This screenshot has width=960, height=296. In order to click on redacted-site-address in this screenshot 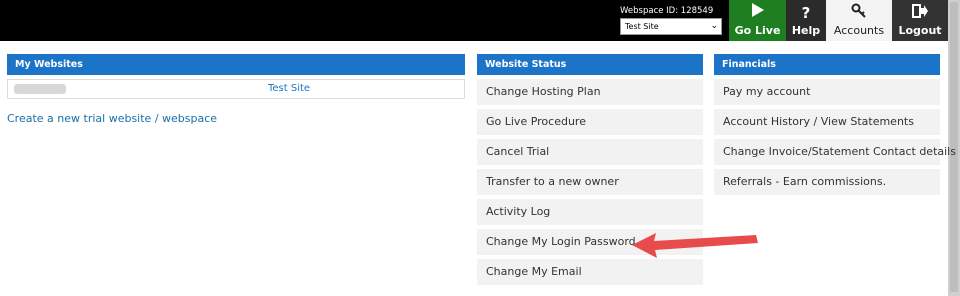, I will do `click(40, 89)`.